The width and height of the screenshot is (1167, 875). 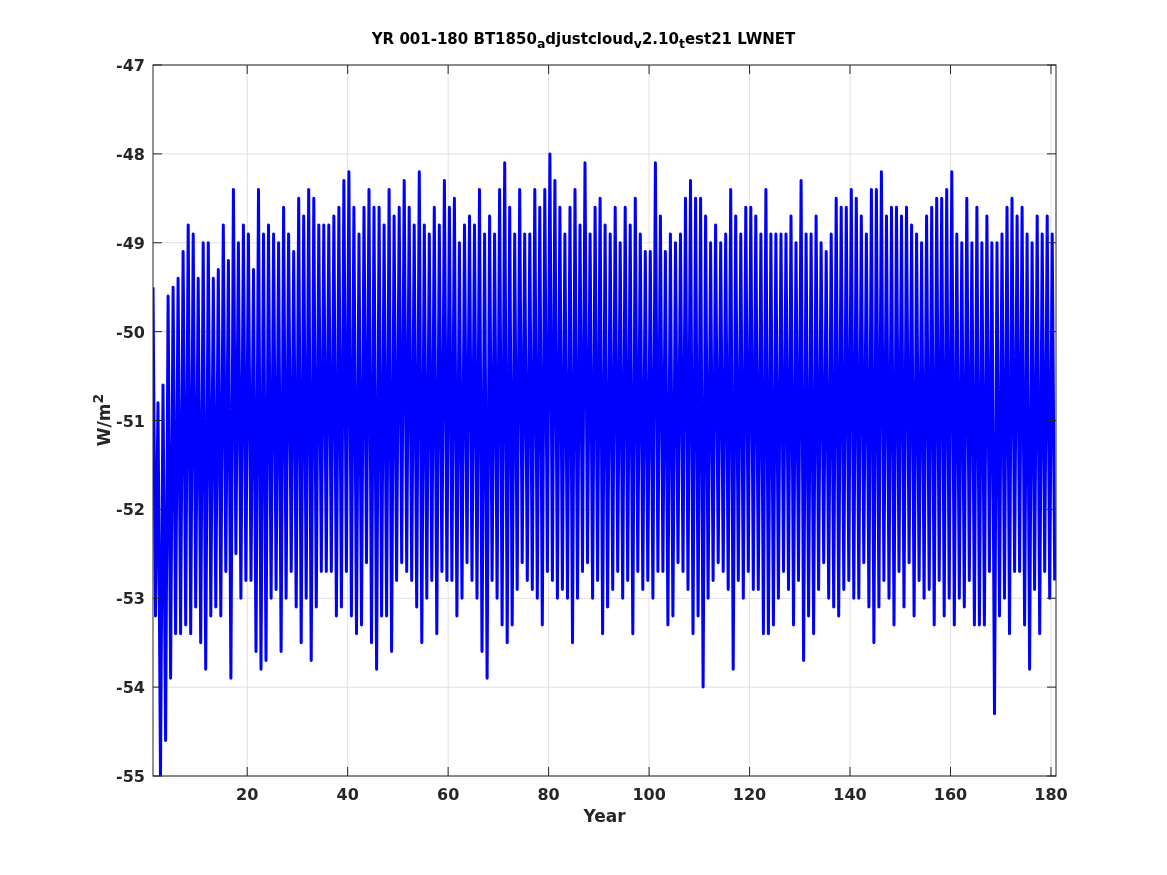 I want to click on tick-label: -50, so click(x=130, y=332).